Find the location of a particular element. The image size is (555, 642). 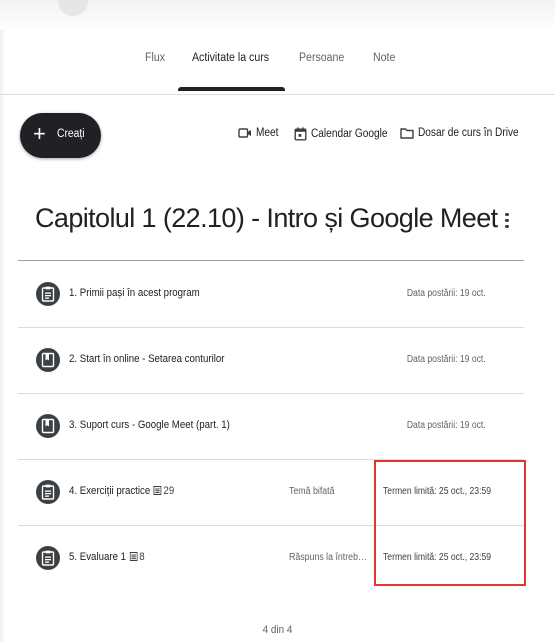

item-title: 3. Suport curs - Google Meet (part. 1) is located at coordinates (149, 425).